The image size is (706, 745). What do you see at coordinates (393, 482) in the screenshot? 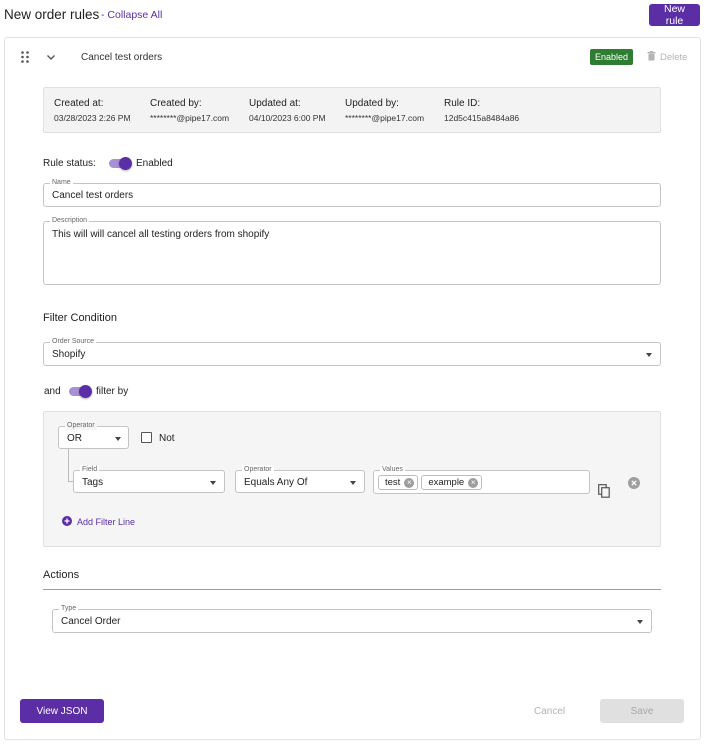
I see `value-chip-label: test` at bounding box center [393, 482].